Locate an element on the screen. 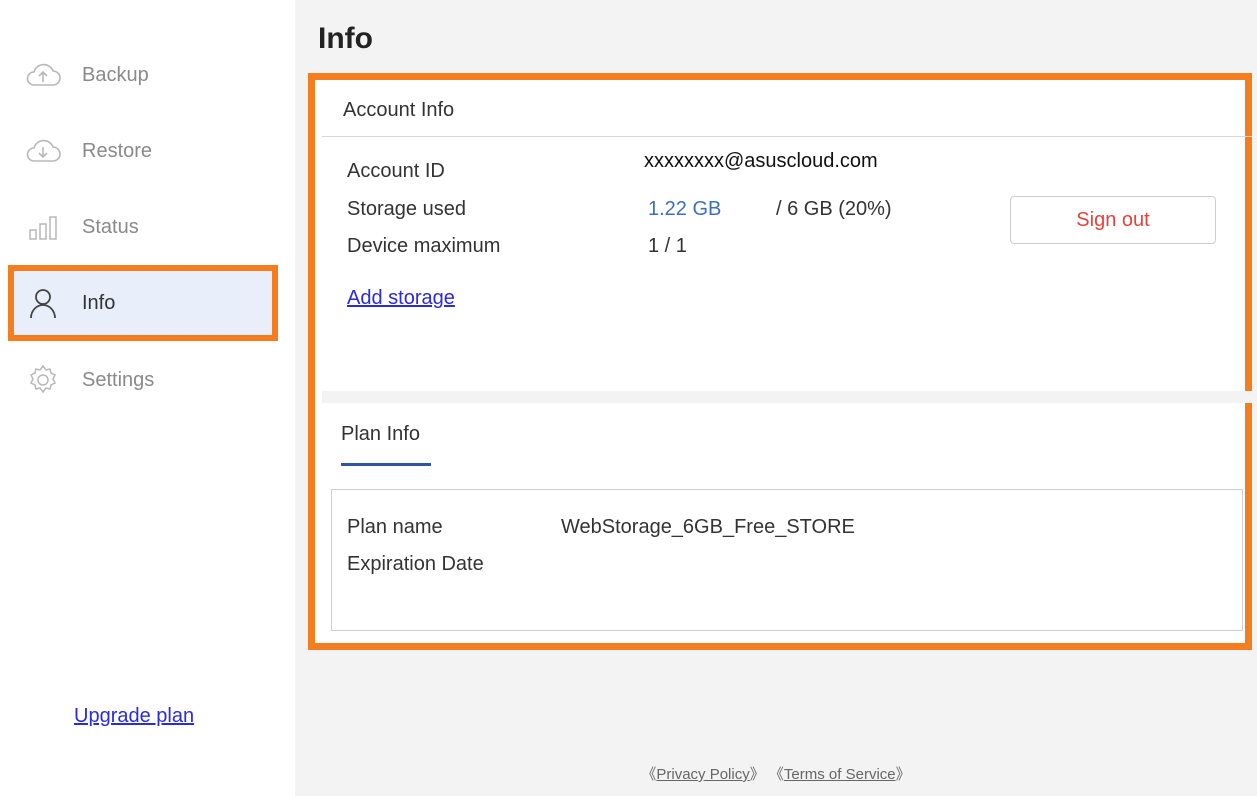 Image resolution: width=1257 pixels, height=796 pixels. footer-links: 《Privacy Policy》 《Terms of Service》 is located at coordinates (776, 773).